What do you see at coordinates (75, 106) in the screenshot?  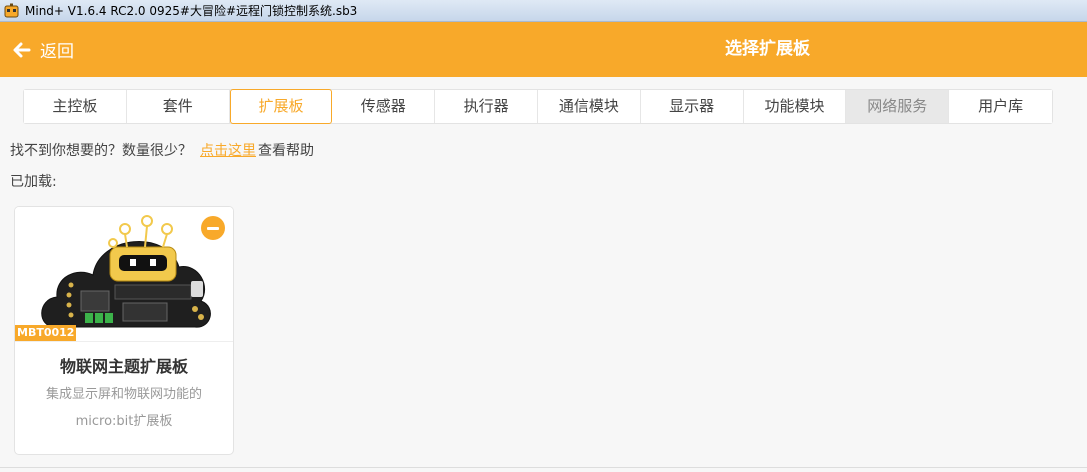 I see `tab-main-board: 主控板` at bounding box center [75, 106].